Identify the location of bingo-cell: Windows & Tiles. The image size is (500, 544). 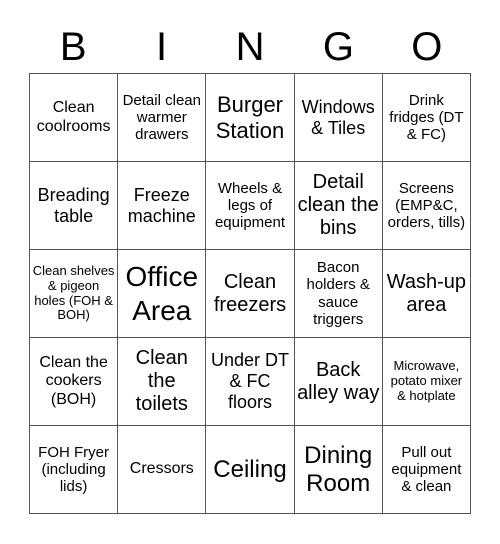
(338, 118).